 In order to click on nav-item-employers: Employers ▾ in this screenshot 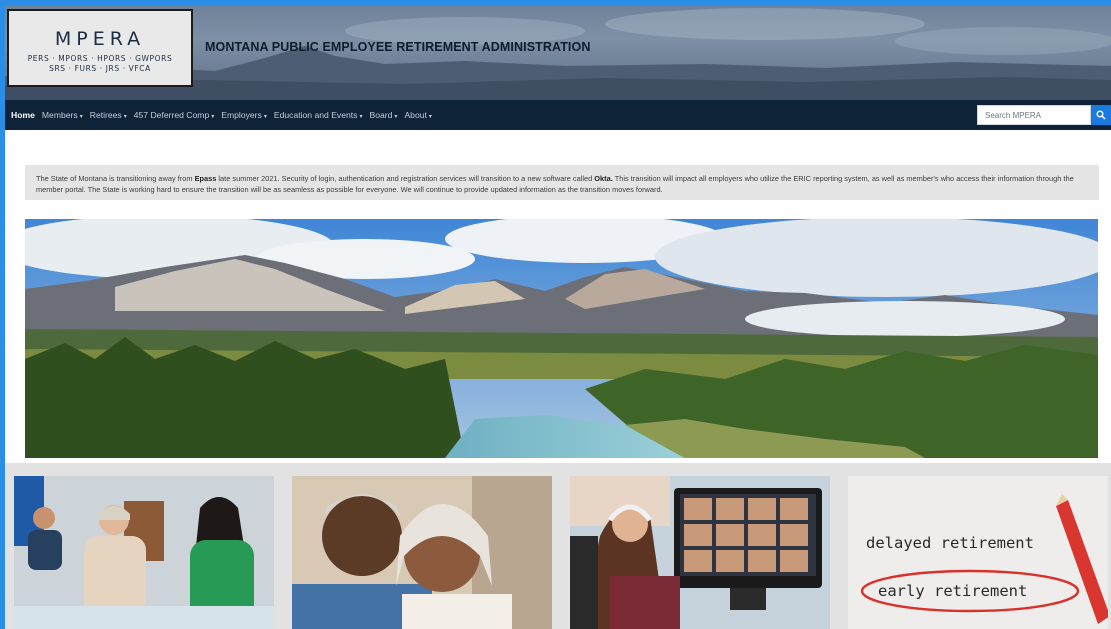, I will do `click(244, 116)`.